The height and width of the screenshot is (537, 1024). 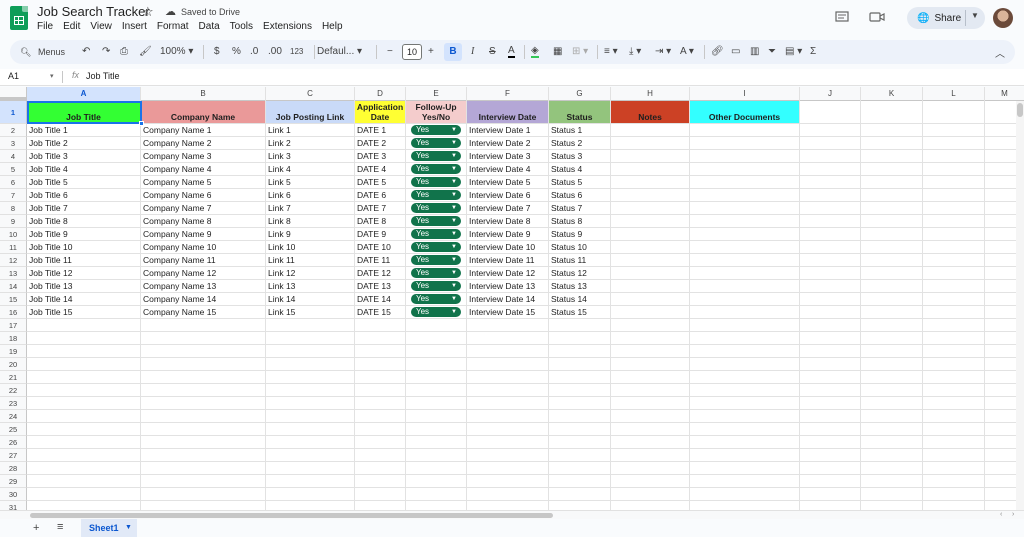 I want to click on cell-status: Status 13, so click(x=580, y=286).